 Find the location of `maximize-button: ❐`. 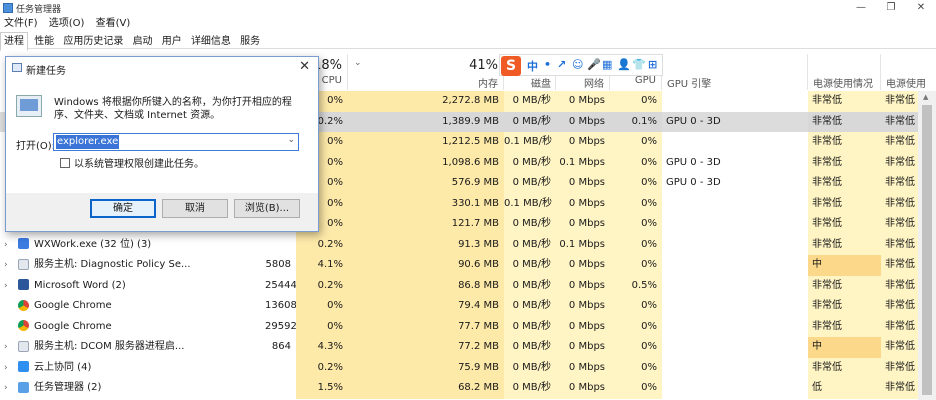

maximize-button: ❐ is located at coordinates (891, 8).